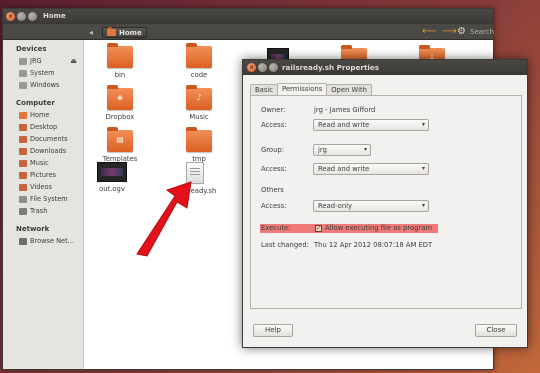  What do you see at coordinates (130, 32) in the screenshot?
I see `breadcrumb-label: Home` at bounding box center [130, 32].